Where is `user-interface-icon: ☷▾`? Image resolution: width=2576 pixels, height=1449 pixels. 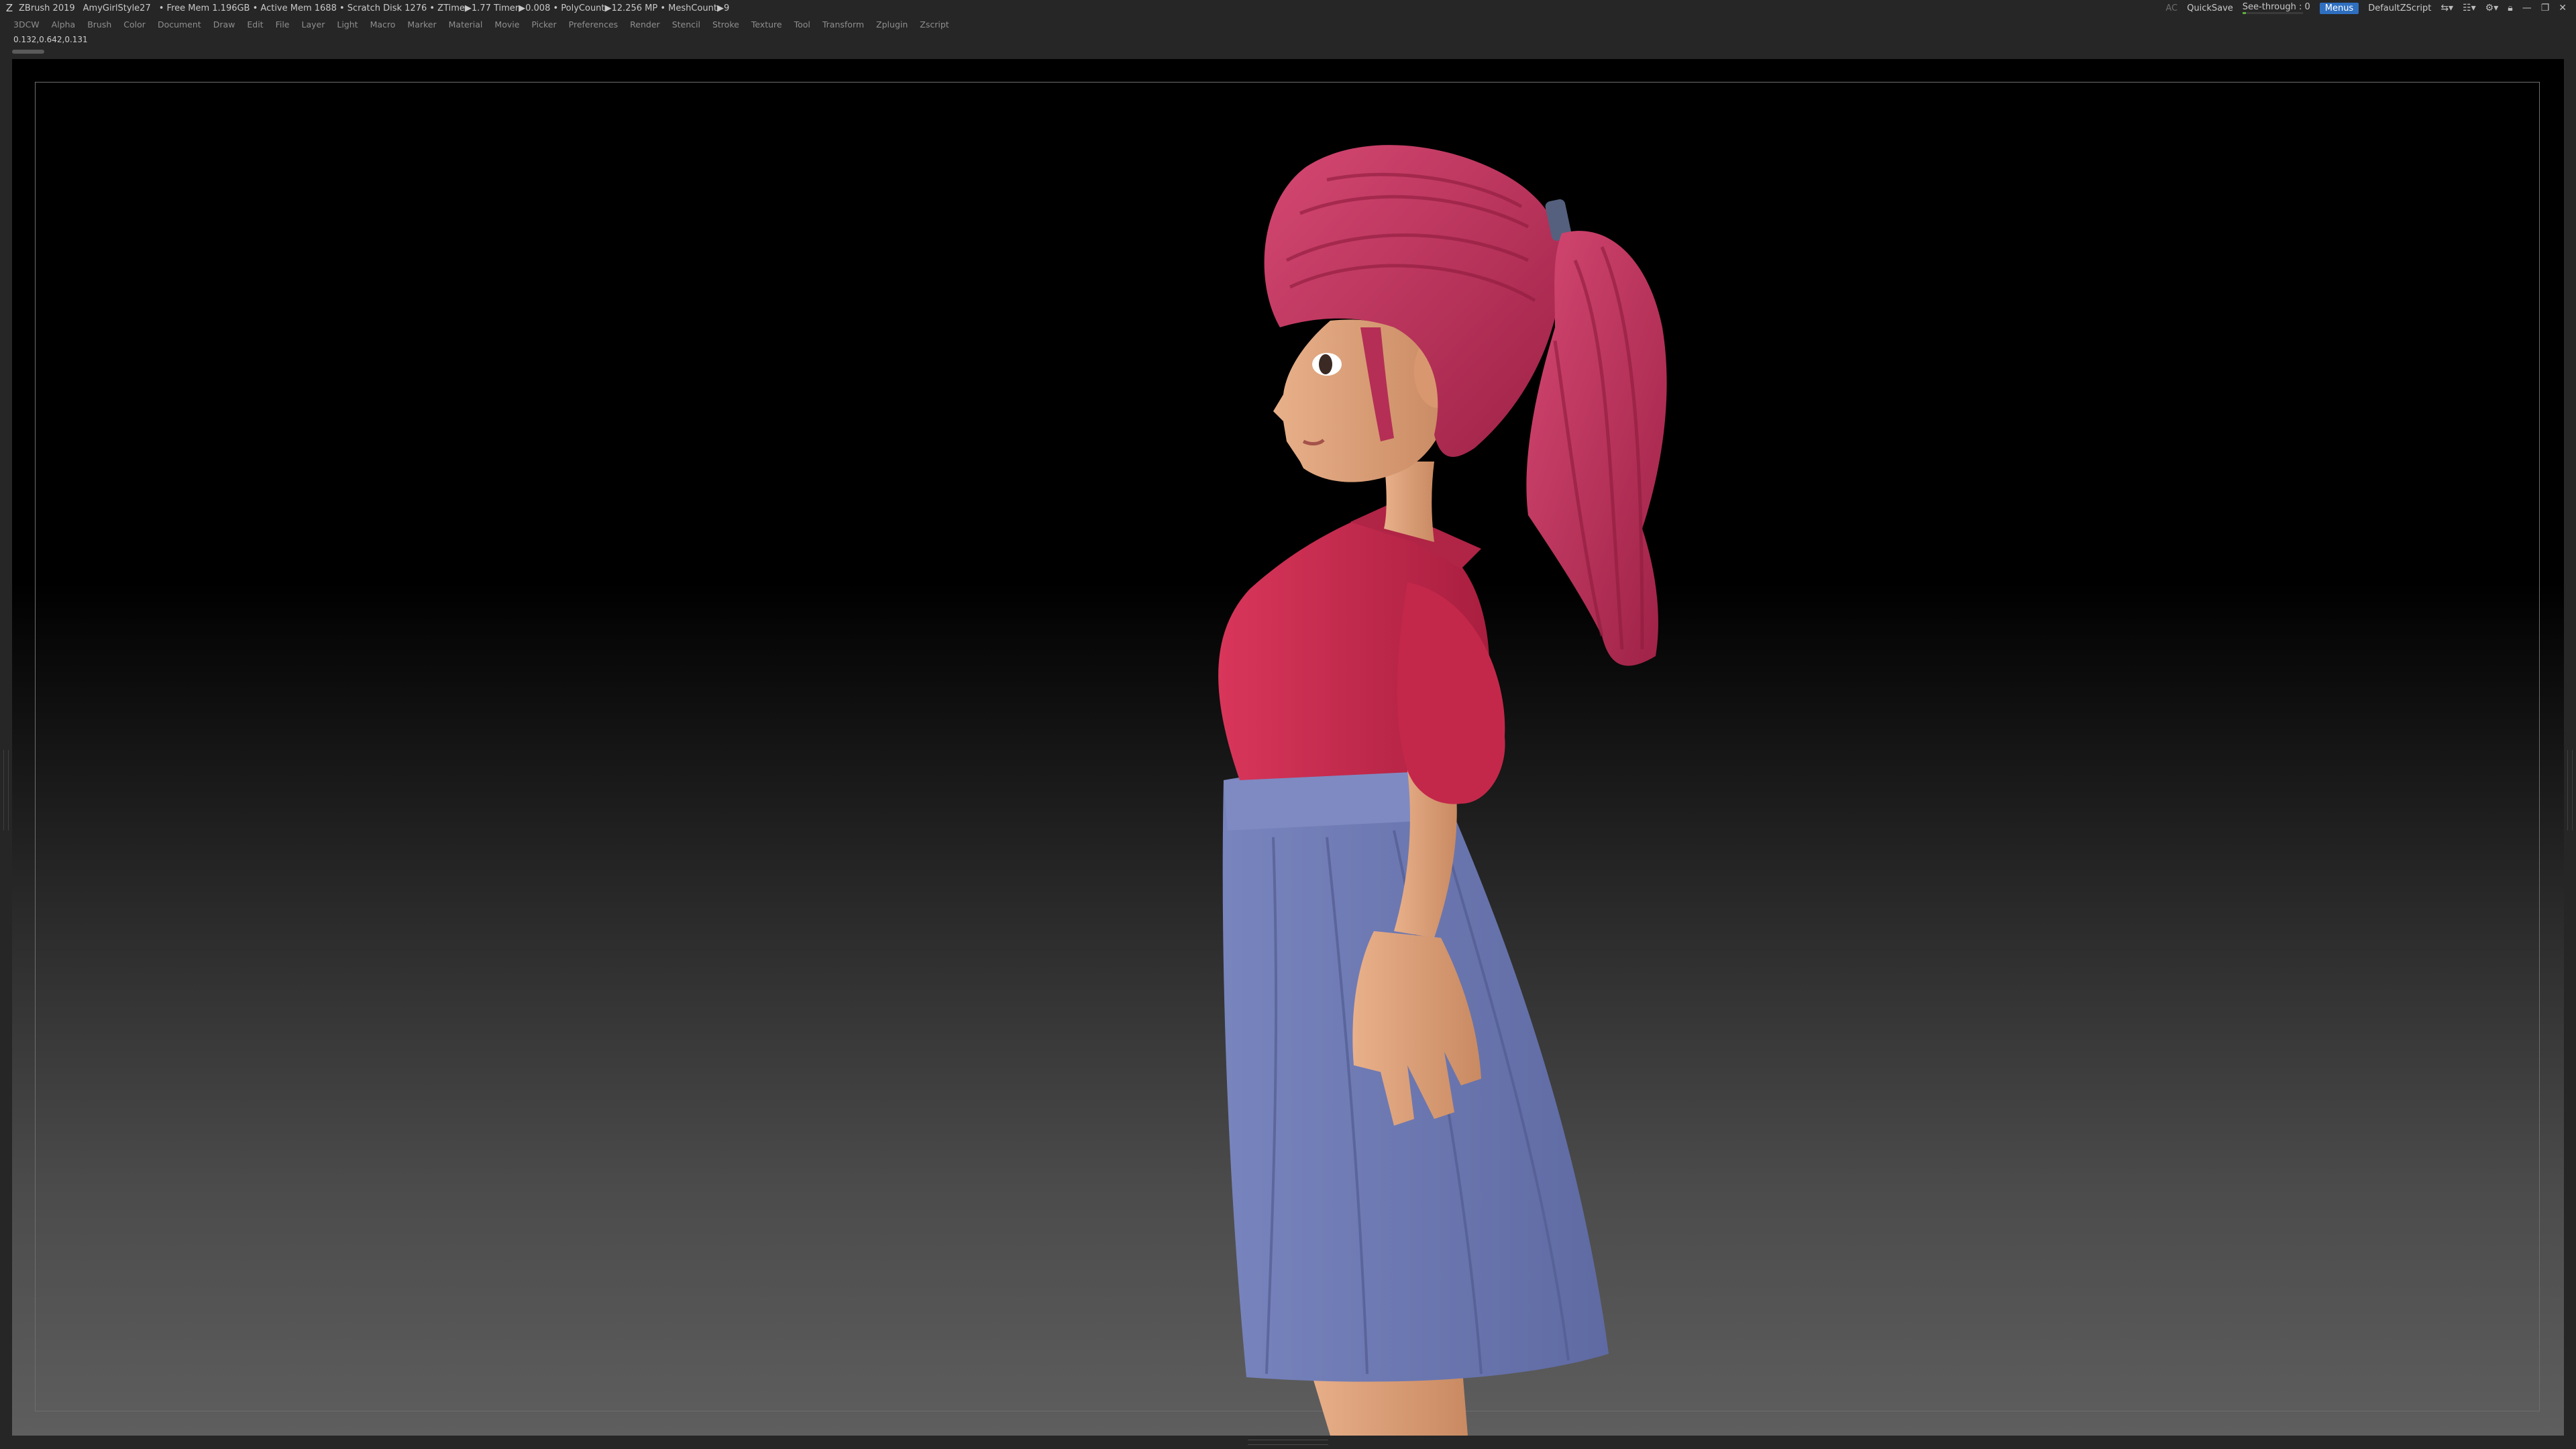
user-interface-icon: ☷▾ is located at coordinates (2469, 8).